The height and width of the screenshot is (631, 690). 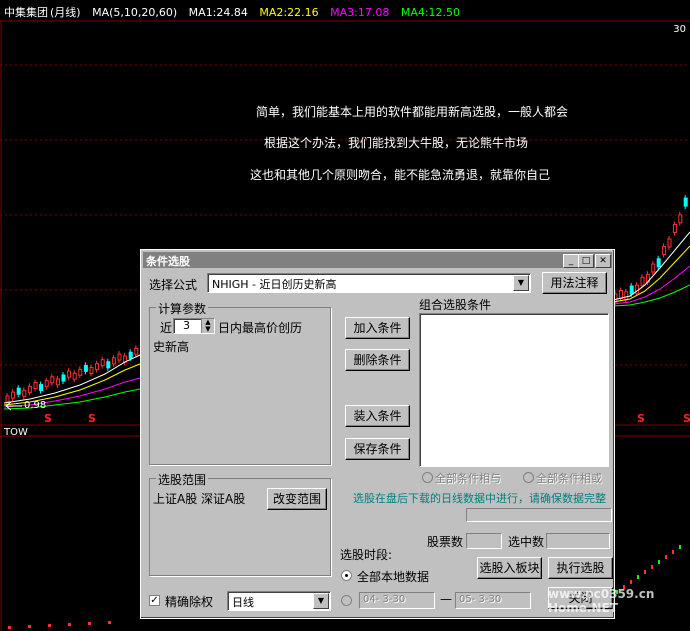 I want to click on exact-rights-label: 精确除权, so click(x=189, y=602).